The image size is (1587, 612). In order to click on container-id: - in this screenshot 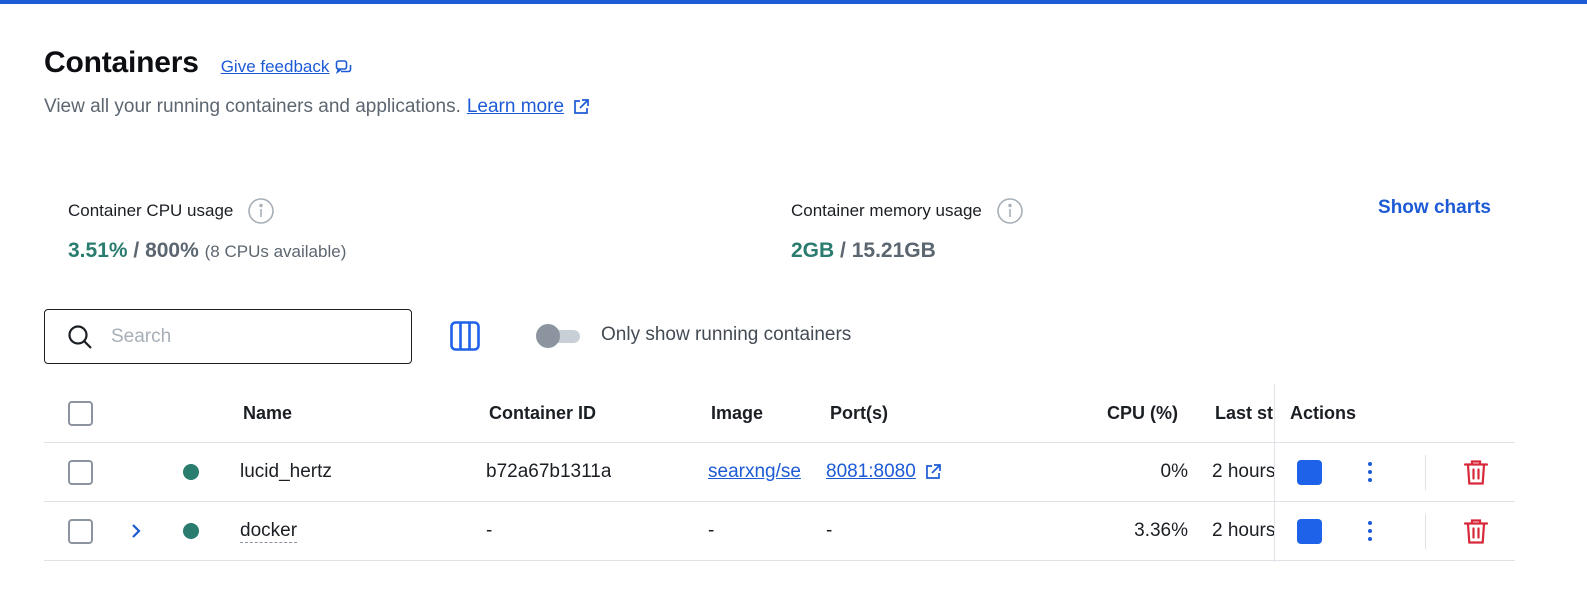, I will do `click(489, 530)`.